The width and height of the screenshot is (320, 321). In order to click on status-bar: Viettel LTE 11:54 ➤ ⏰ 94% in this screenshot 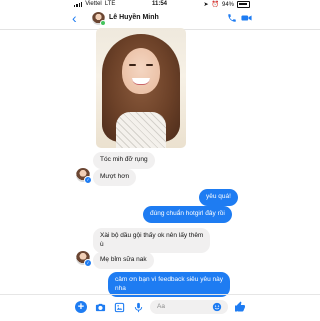, I will do `click(160, 4)`.